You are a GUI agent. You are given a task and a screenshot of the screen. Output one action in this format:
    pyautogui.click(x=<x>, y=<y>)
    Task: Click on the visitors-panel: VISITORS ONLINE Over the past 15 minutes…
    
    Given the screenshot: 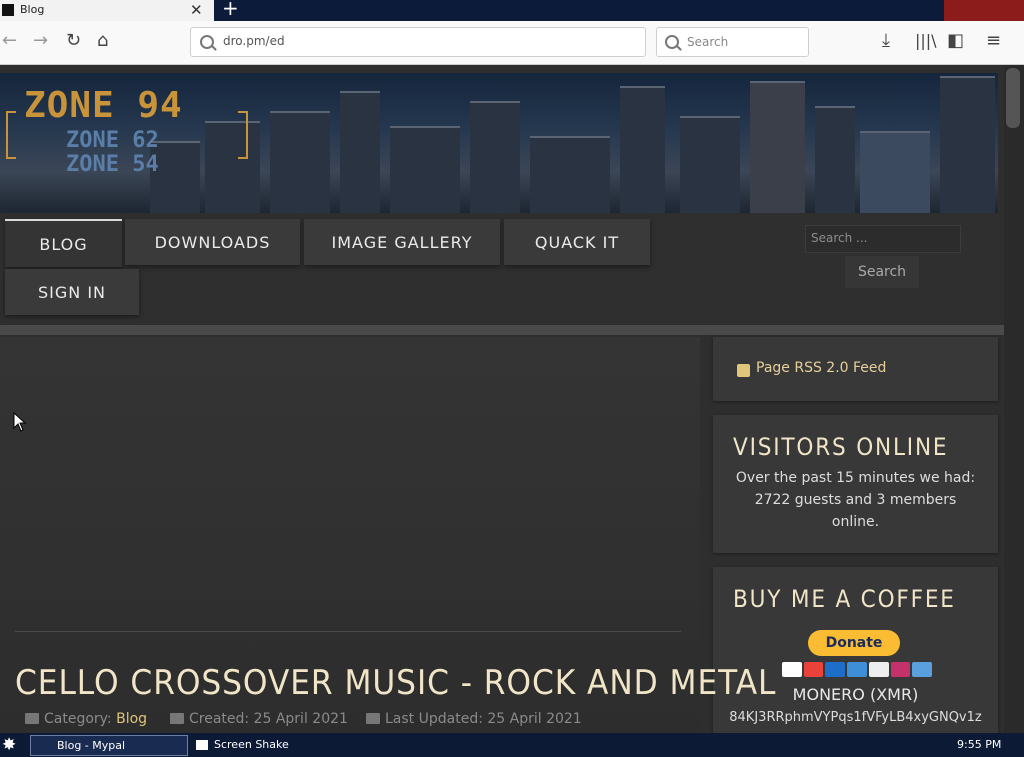 What is the action you would take?
    pyautogui.click(x=855, y=484)
    